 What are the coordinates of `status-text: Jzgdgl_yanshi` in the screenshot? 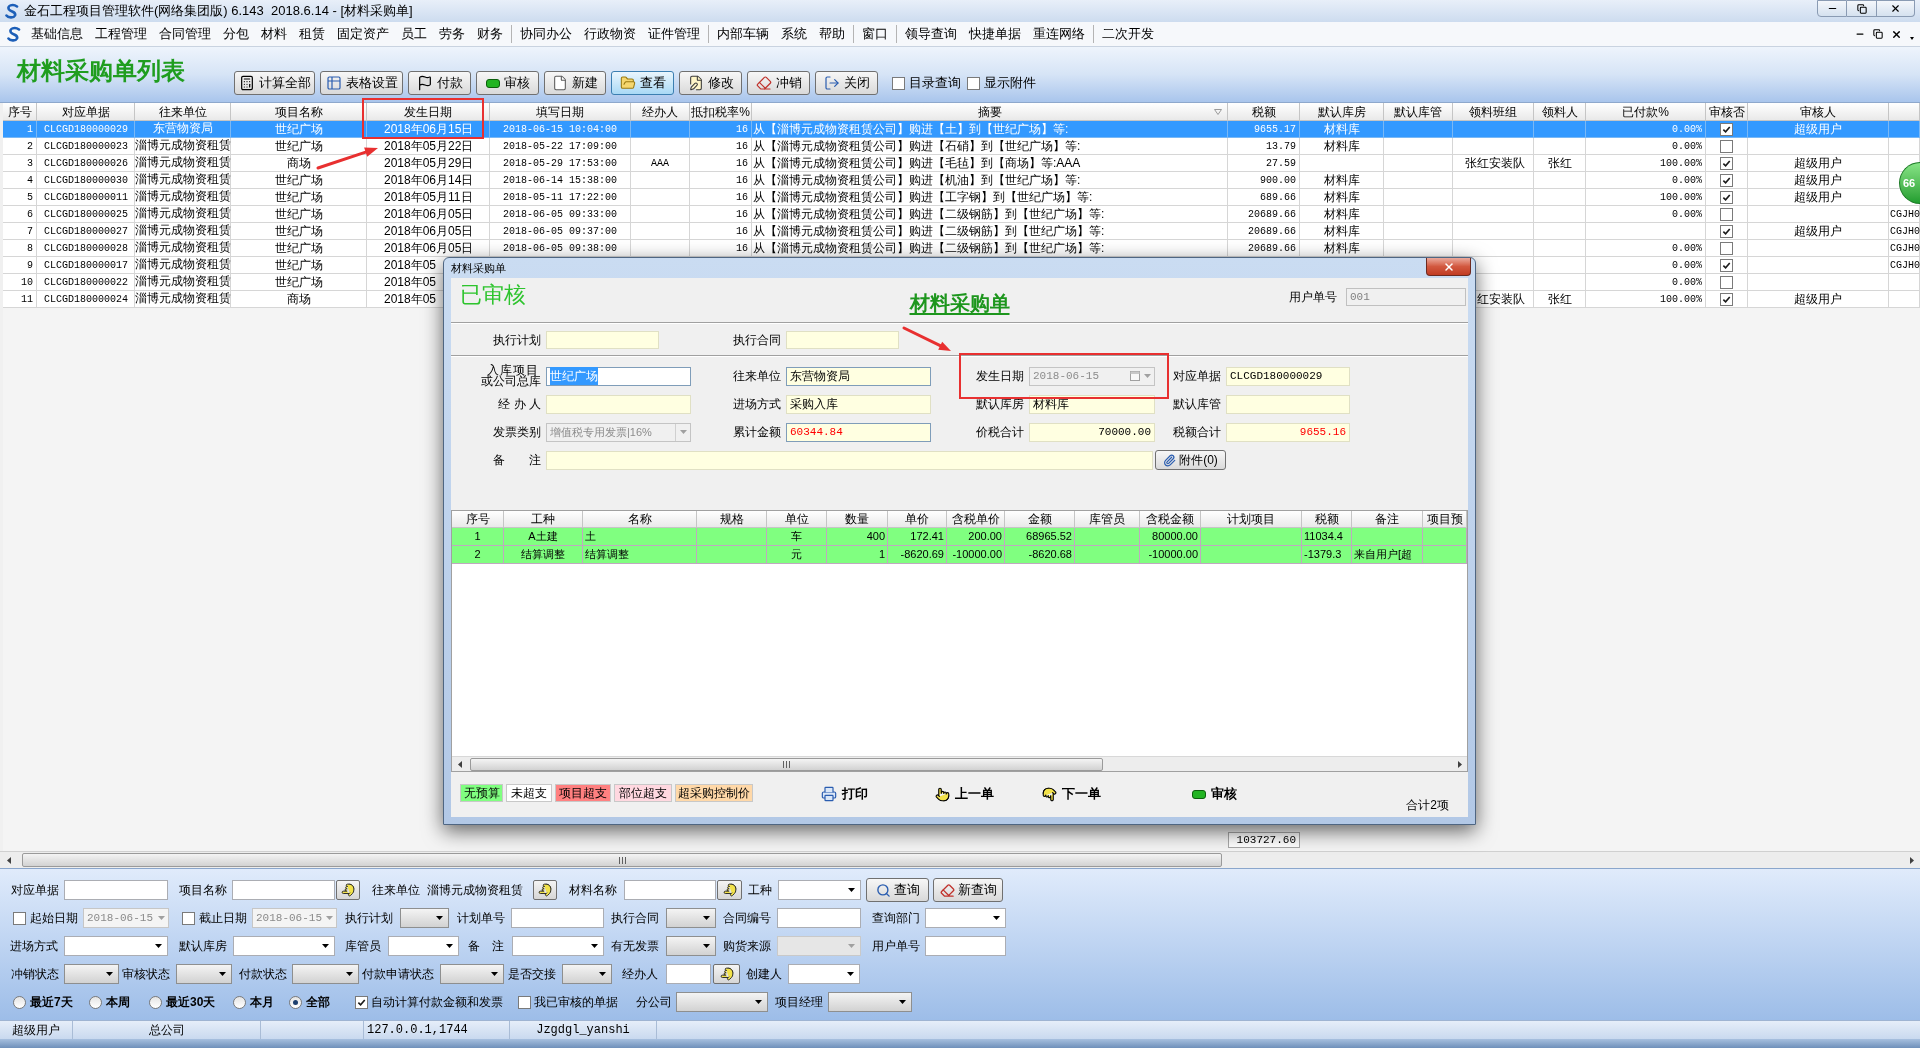 It's located at (583, 1030).